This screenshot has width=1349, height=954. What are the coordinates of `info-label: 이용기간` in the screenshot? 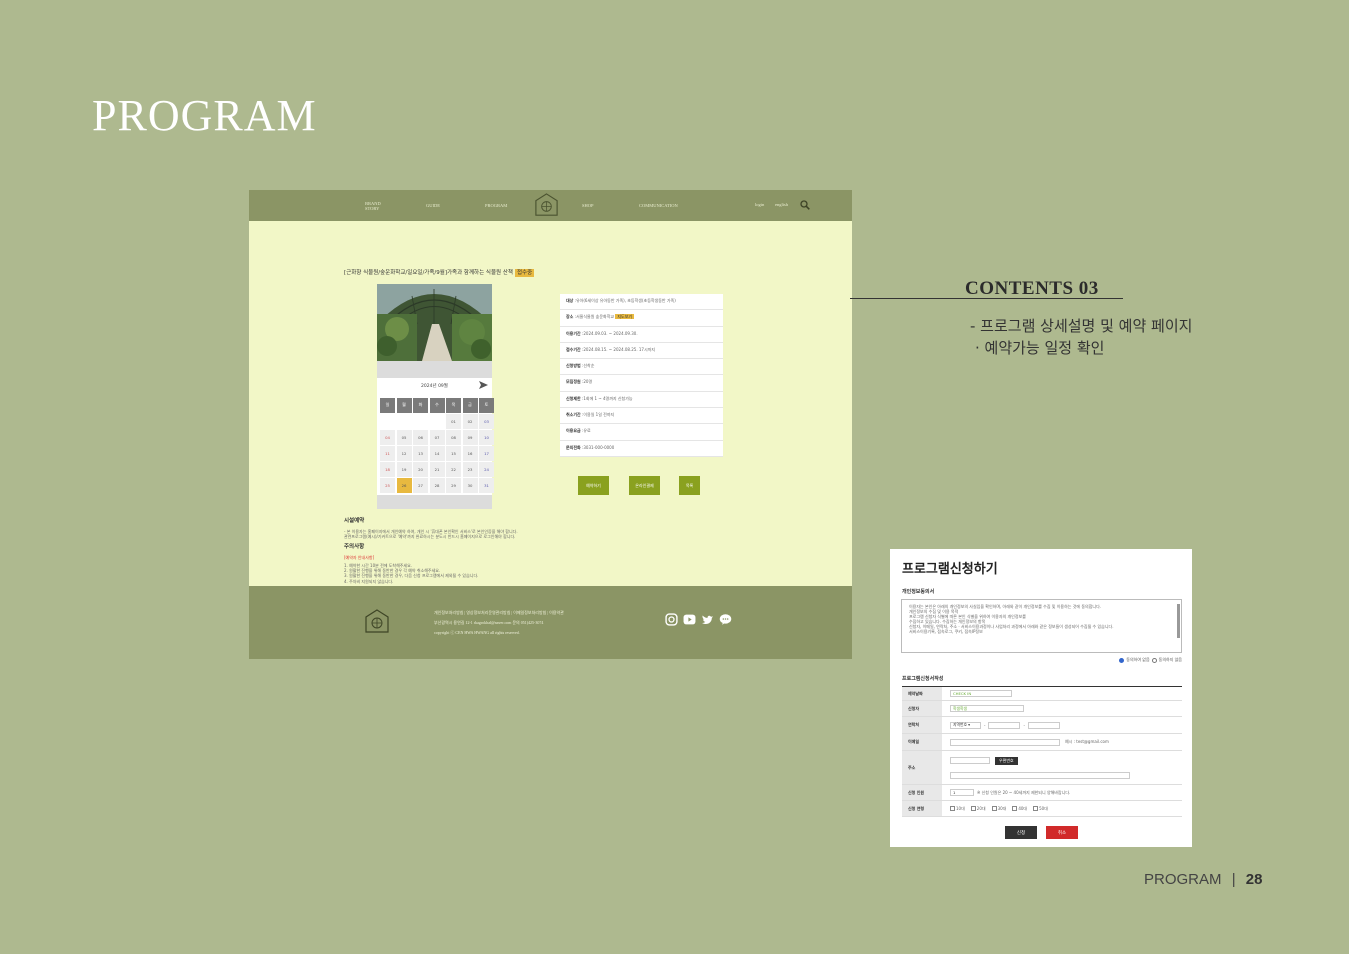 It's located at (573, 333).